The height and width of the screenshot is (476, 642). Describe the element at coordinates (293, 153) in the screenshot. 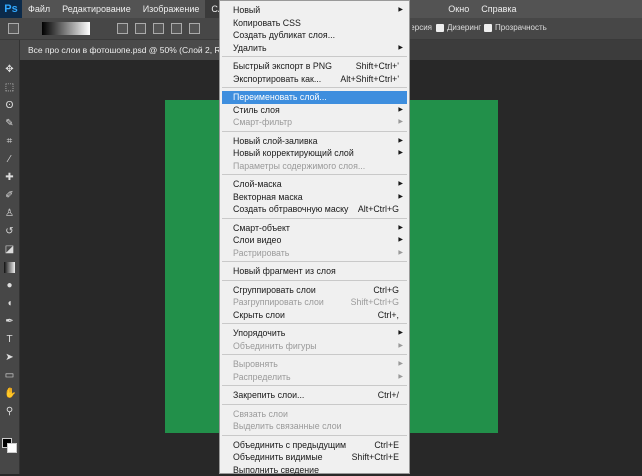

I see `menu-item-label: Новый корректирующий слой` at that location.